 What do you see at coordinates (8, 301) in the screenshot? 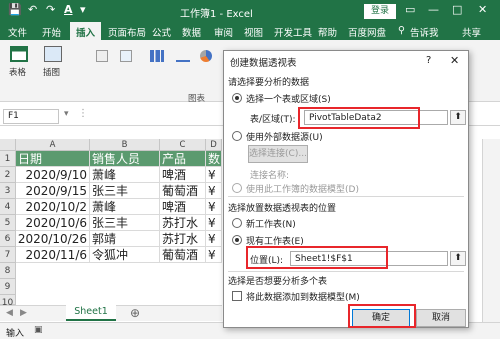
I see `row-header: 10` at bounding box center [8, 301].